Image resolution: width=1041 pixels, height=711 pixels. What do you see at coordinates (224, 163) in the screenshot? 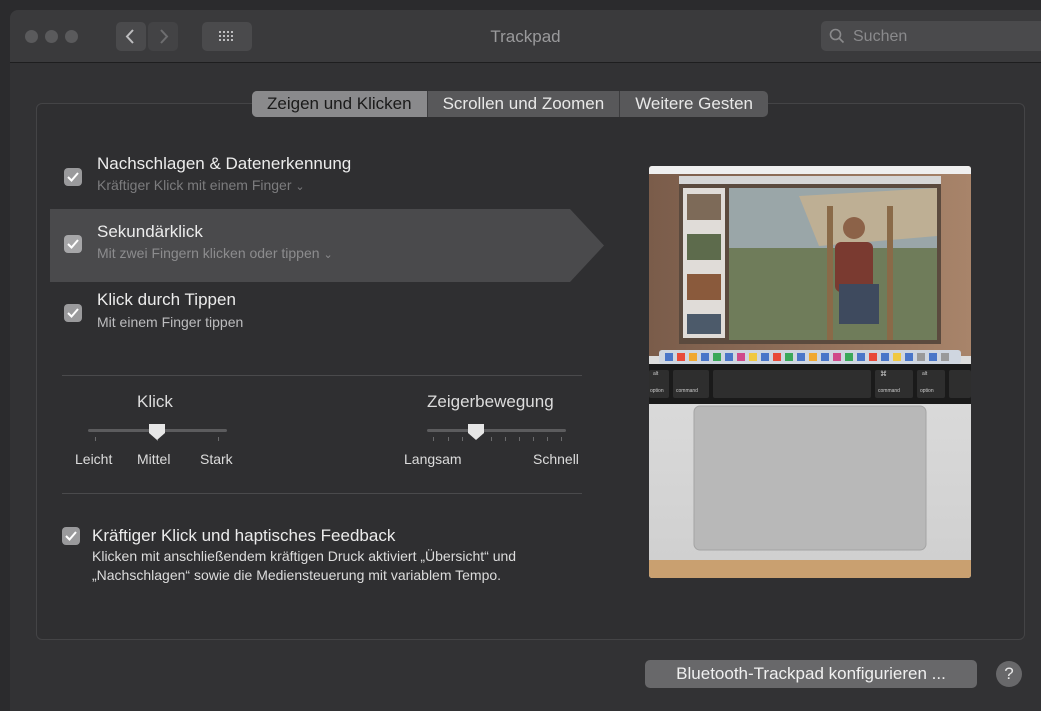
I see `lookup-title: Nachschlagen & Datenerkennung` at bounding box center [224, 163].